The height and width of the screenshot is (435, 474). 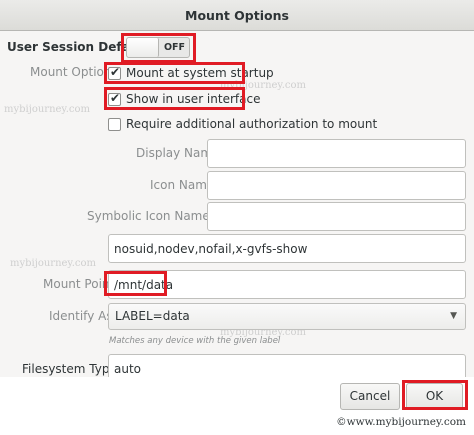 I want to click on symbolic-icon-name-label: Symbolic Icon Name, so click(x=148, y=216).